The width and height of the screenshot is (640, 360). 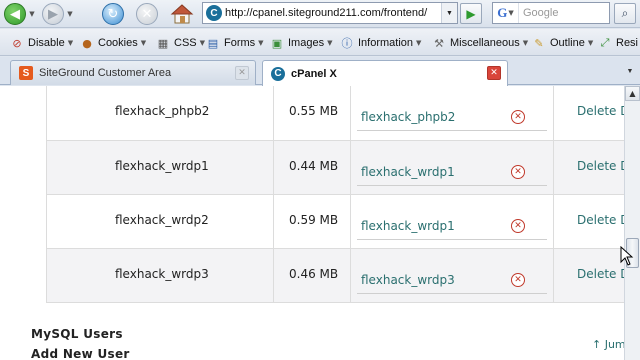 What do you see at coordinates (185, 43) in the screenshot?
I see `devbar-label: CSS` at bounding box center [185, 43].